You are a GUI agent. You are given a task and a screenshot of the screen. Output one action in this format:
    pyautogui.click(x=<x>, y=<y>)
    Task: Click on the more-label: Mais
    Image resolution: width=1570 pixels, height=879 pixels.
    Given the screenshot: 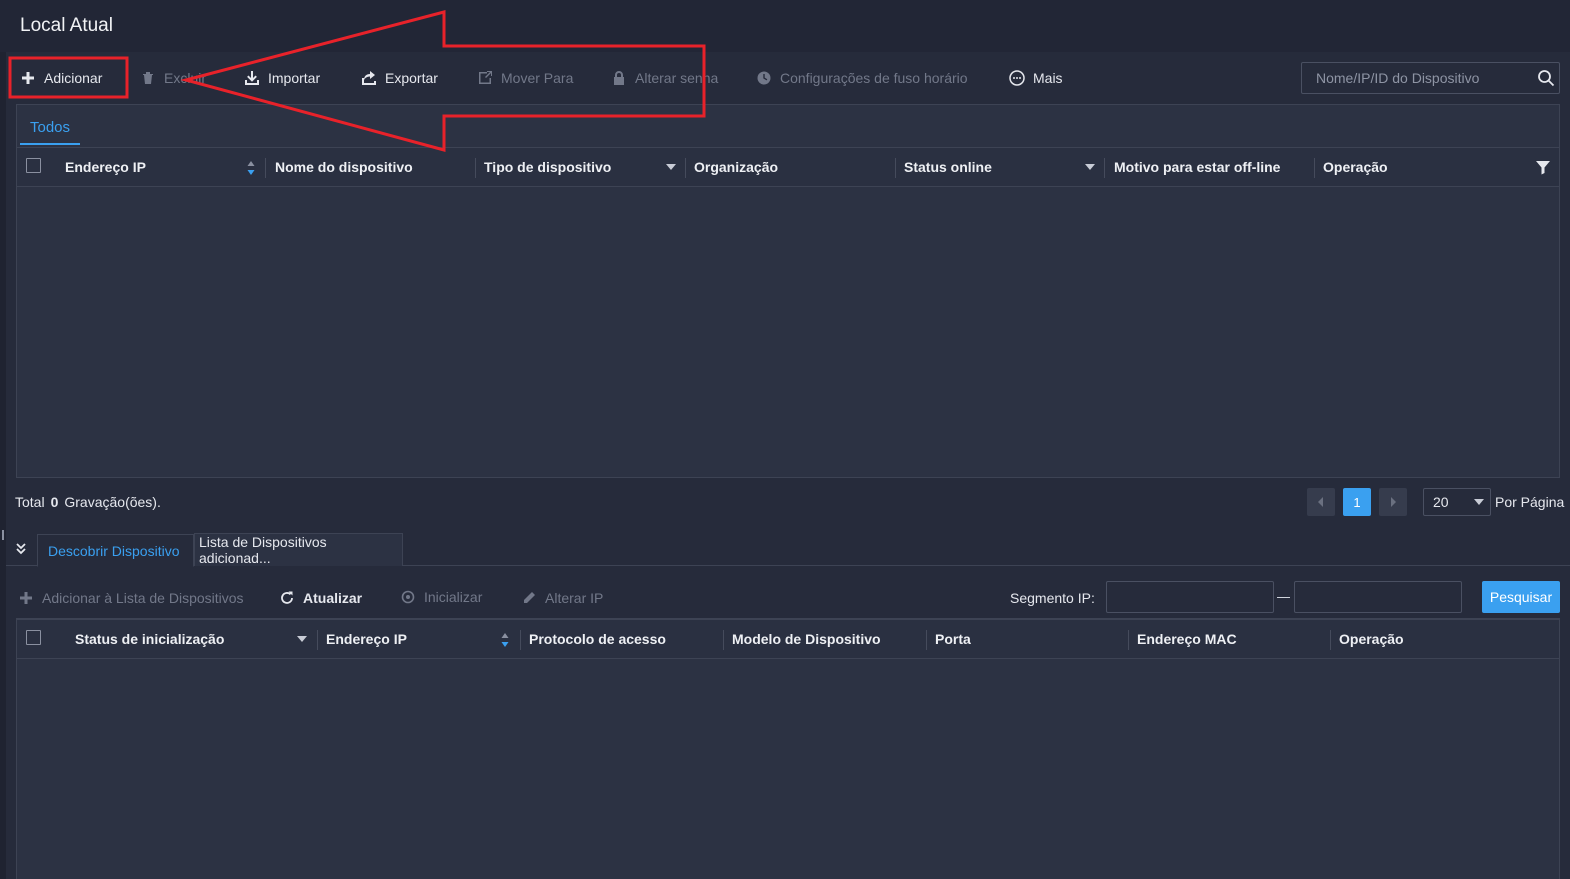 What is the action you would take?
    pyautogui.click(x=1048, y=78)
    